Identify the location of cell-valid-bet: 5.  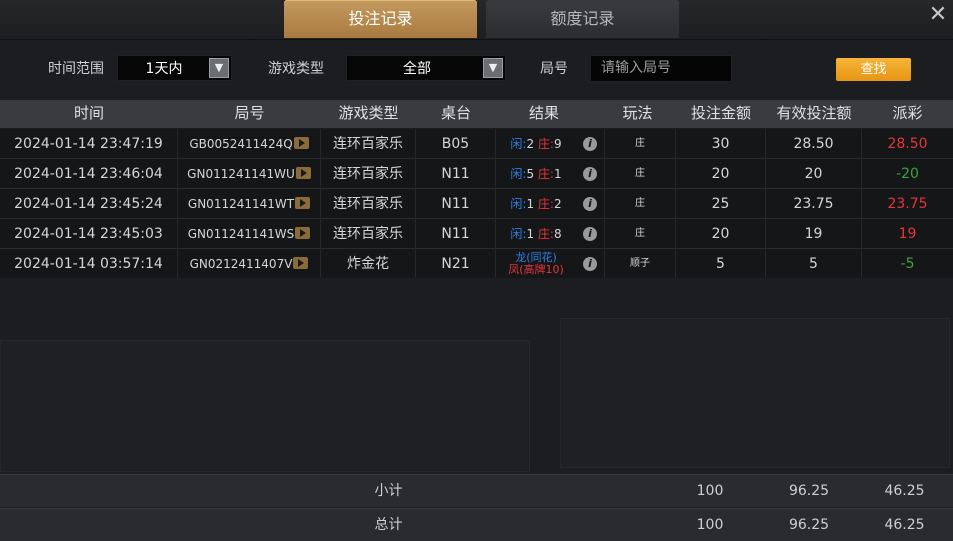
(814, 264).